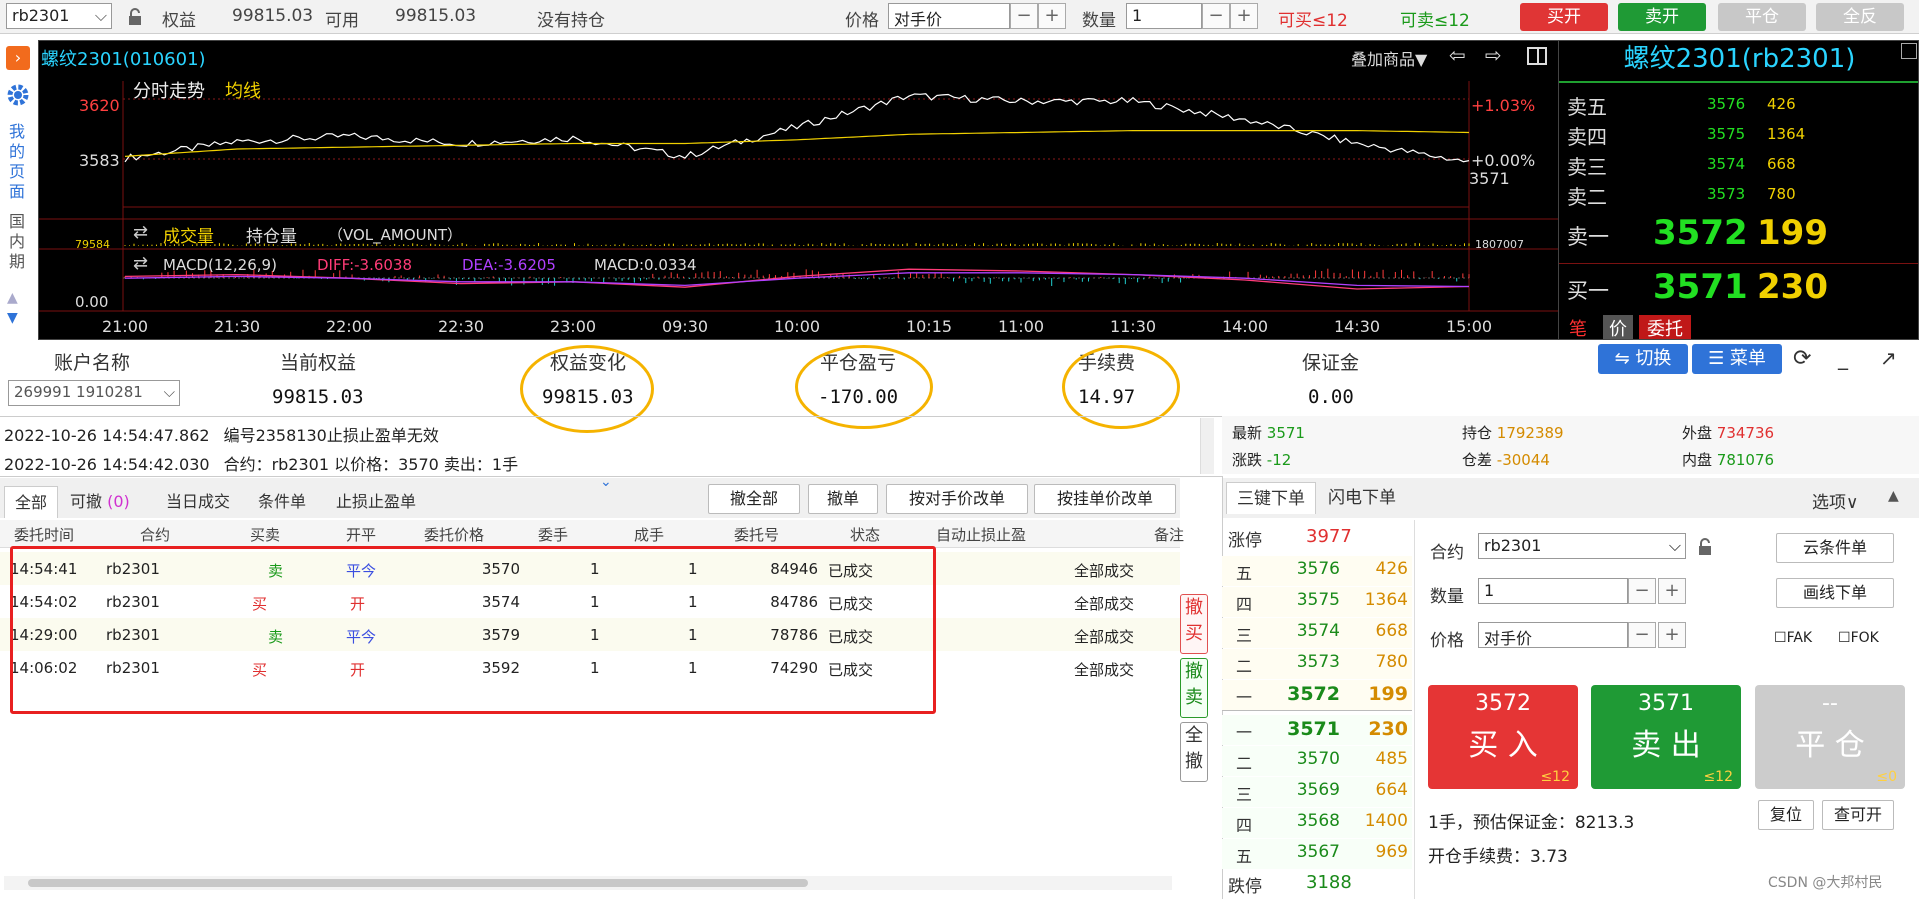 Image resolution: width=1919 pixels, height=899 pixels. What do you see at coordinates (94, 393) in the screenshot?
I see `account-select: 269991 1910281 ⌵` at bounding box center [94, 393].